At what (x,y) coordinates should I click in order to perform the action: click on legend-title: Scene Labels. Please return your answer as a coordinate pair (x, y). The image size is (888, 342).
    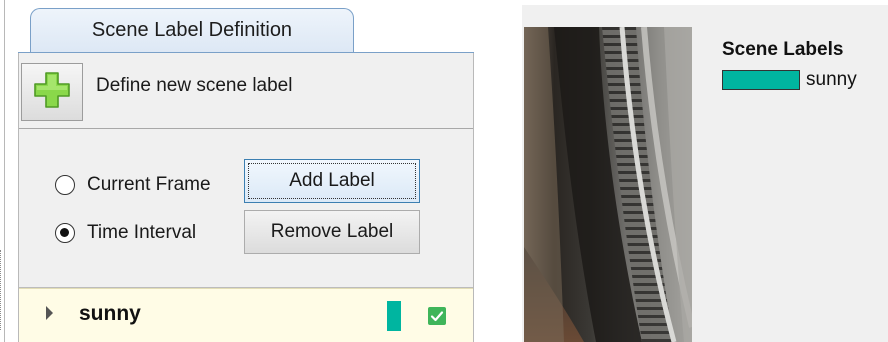
    Looking at the image, I should click on (783, 49).